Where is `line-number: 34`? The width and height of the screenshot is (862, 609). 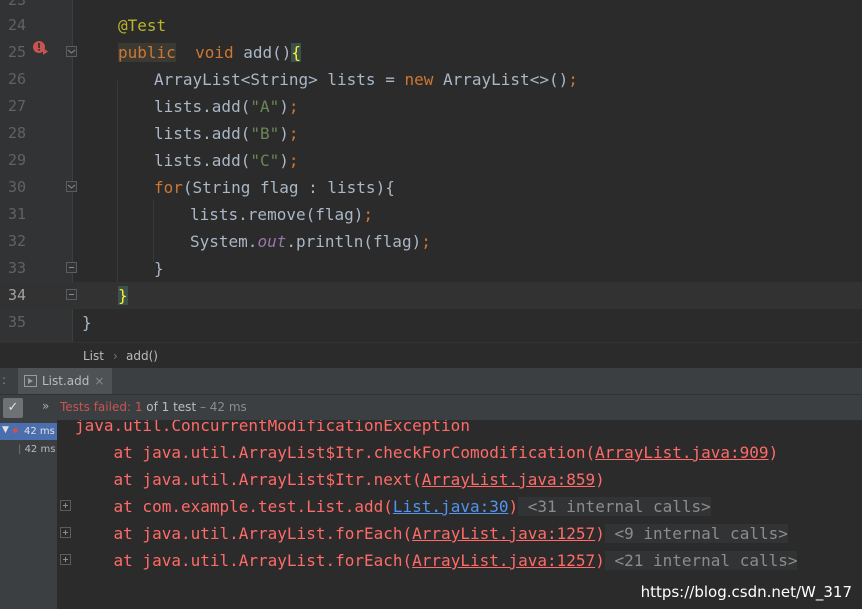
line-number: 34 is located at coordinates (16, 295).